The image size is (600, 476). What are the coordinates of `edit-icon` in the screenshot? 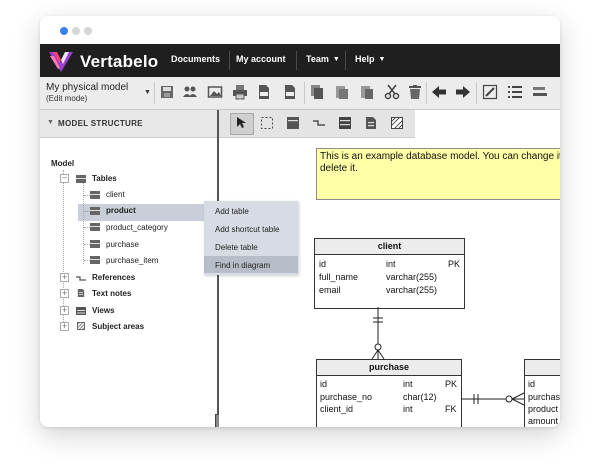 It's located at (490, 92).